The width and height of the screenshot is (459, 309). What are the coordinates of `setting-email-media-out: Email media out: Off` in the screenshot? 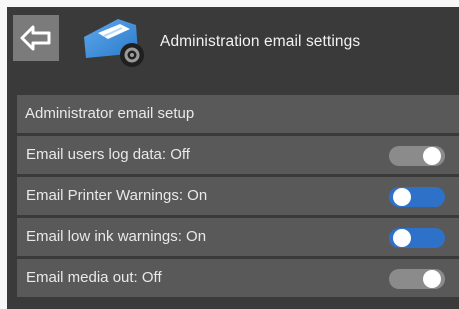 It's located at (238, 278).